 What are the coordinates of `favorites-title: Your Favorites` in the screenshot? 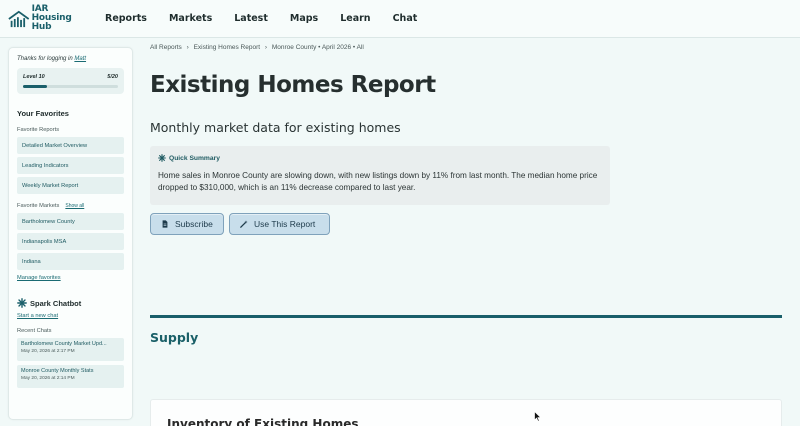 It's located at (43, 113).